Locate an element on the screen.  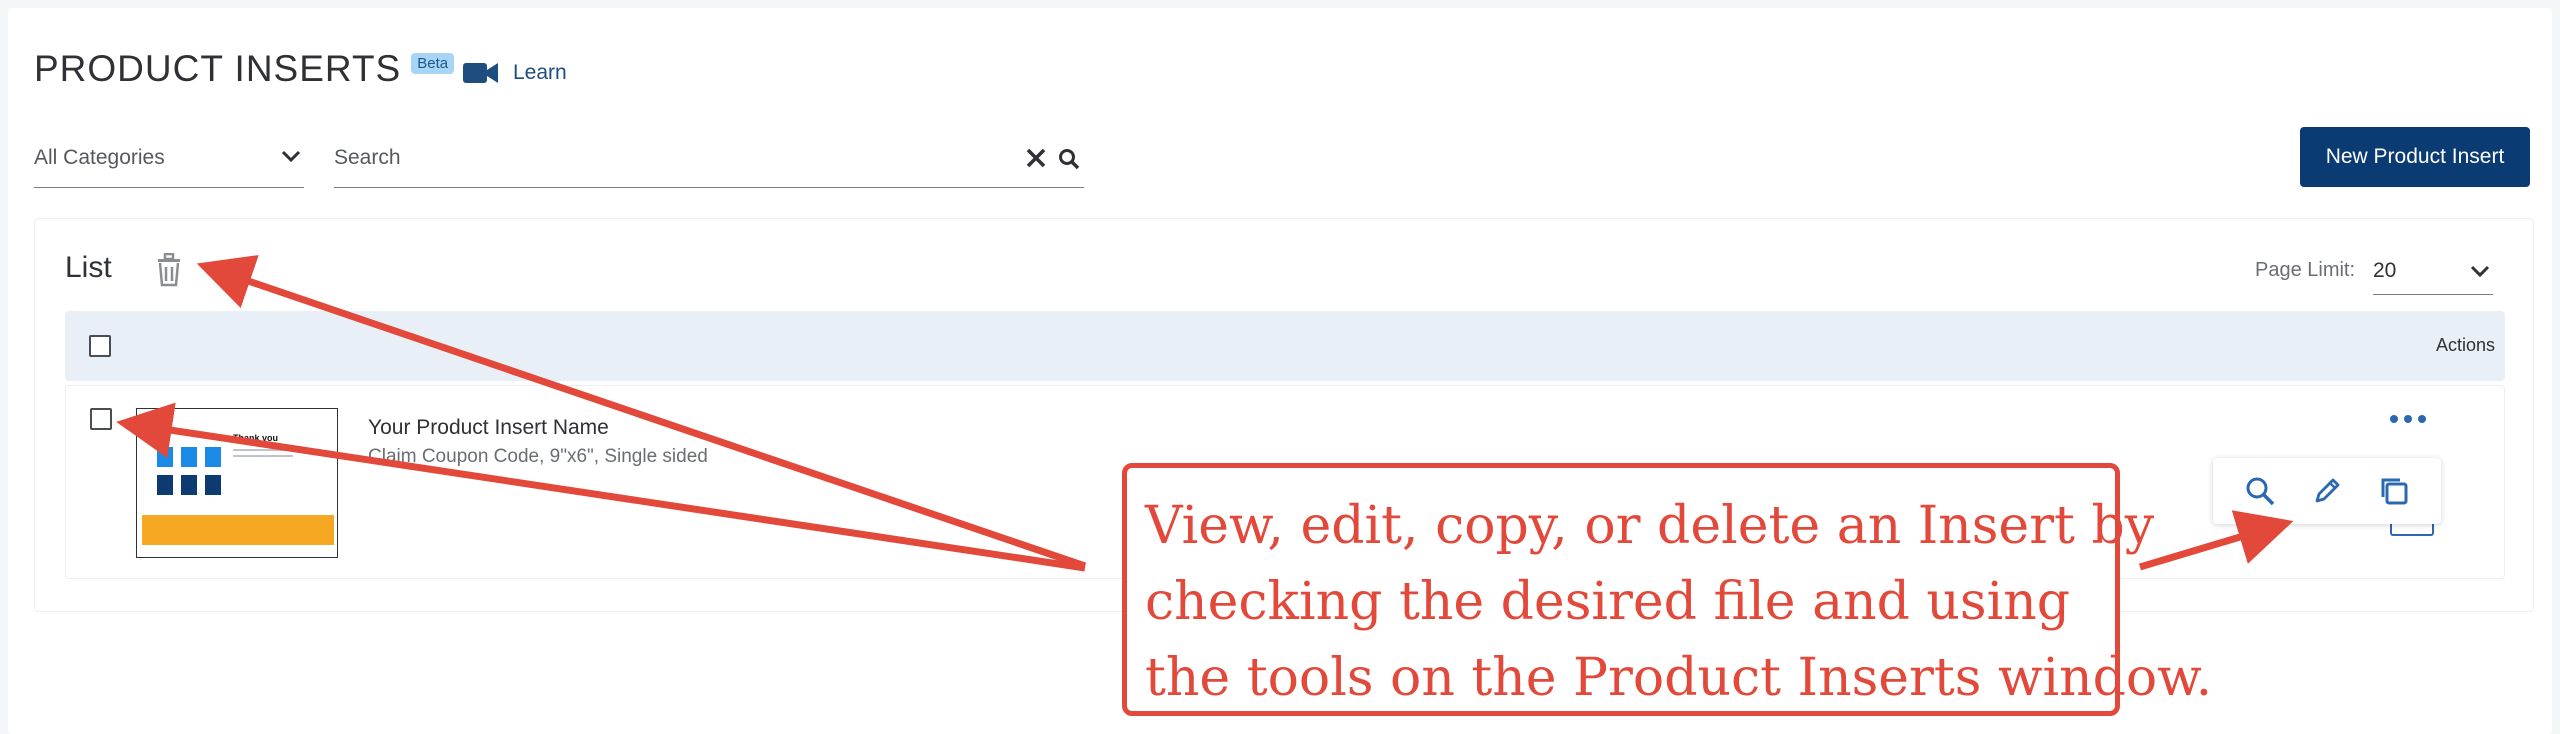
category-select: All Categories is located at coordinates (169, 162).